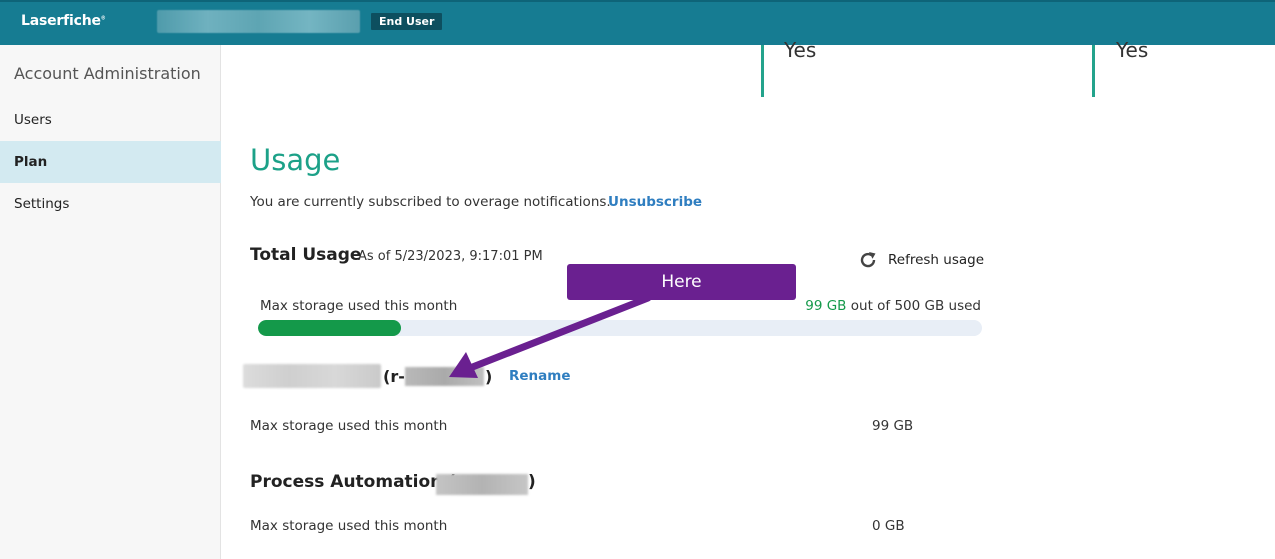 The image size is (1275, 559). I want to click on logo-text: Laserfiche, so click(61, 21).